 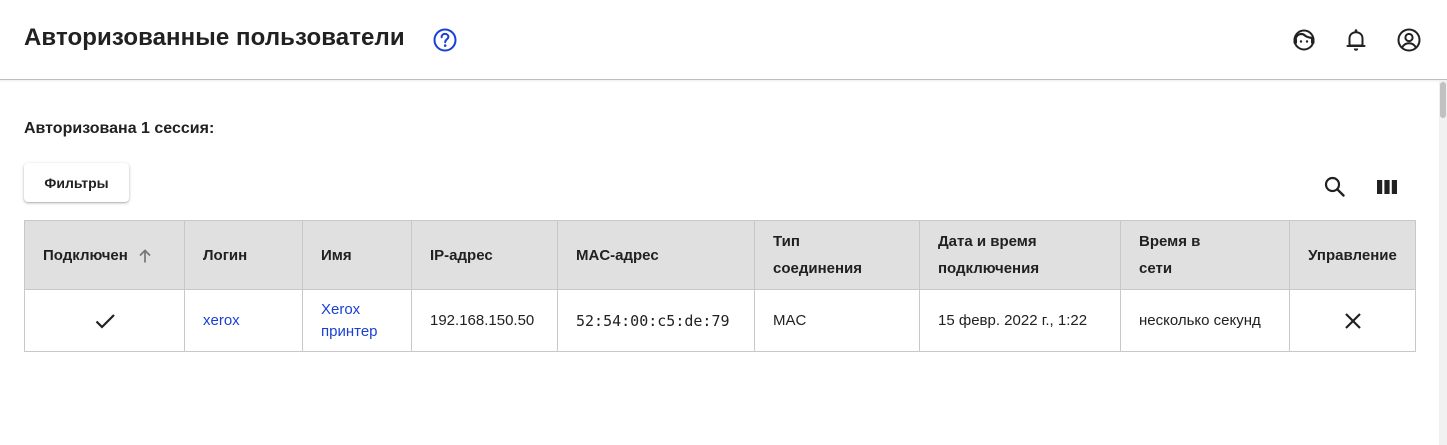 What do you see at coordinates (341, 309) in the screenshot?
I see `name-link-line: Xerox` at bounding box center [341, 309].